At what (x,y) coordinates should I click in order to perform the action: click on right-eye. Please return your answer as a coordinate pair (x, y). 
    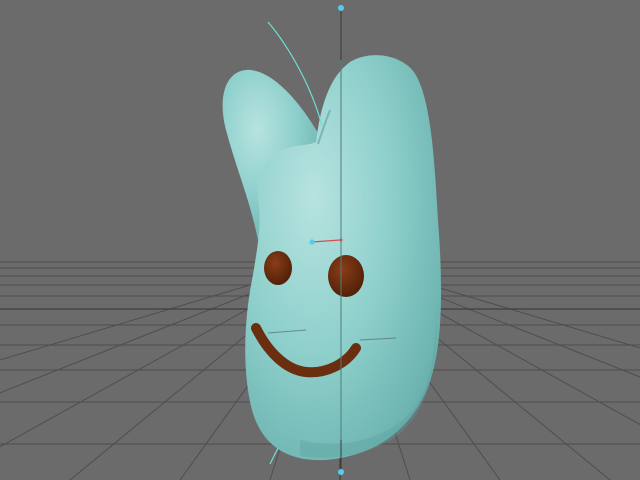
    Looking at the image, I should click on (346, 276).